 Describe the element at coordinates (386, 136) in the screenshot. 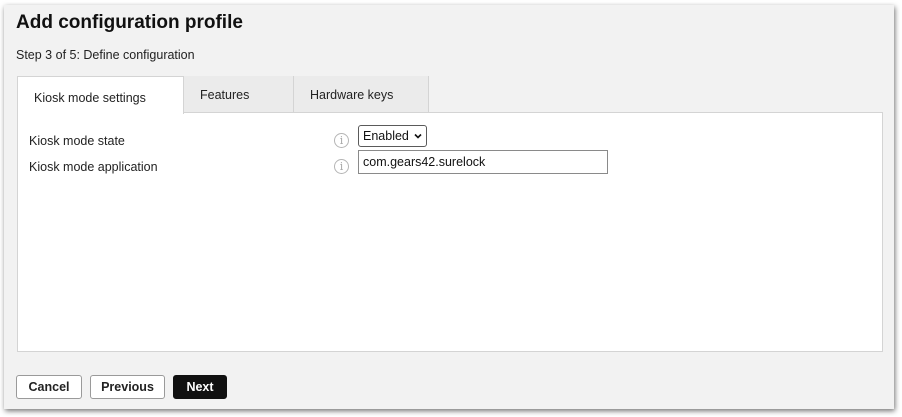

I see `kiosk-mode-state-value: Enabled` at that location.